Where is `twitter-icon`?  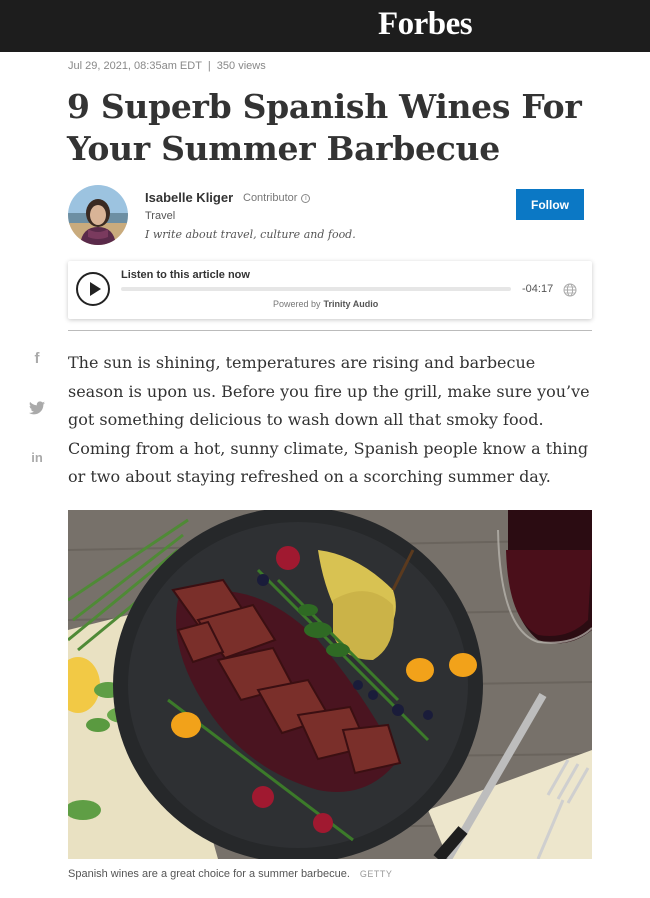
twitter-icon is located at coordinates (37, 410).